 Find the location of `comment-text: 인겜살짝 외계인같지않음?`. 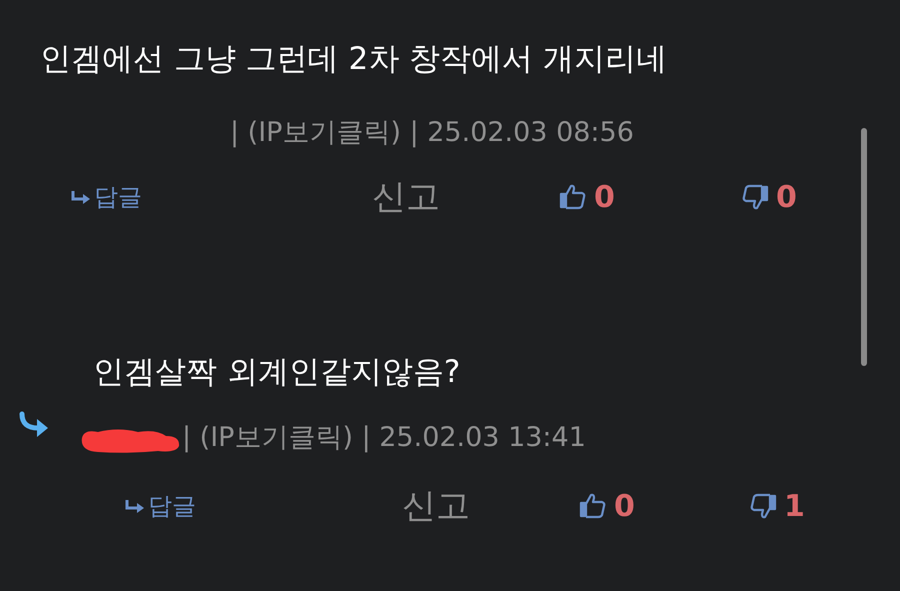

comment-text: 인겜살짝 외계인같지않음? is located at coordinates (277, 372).